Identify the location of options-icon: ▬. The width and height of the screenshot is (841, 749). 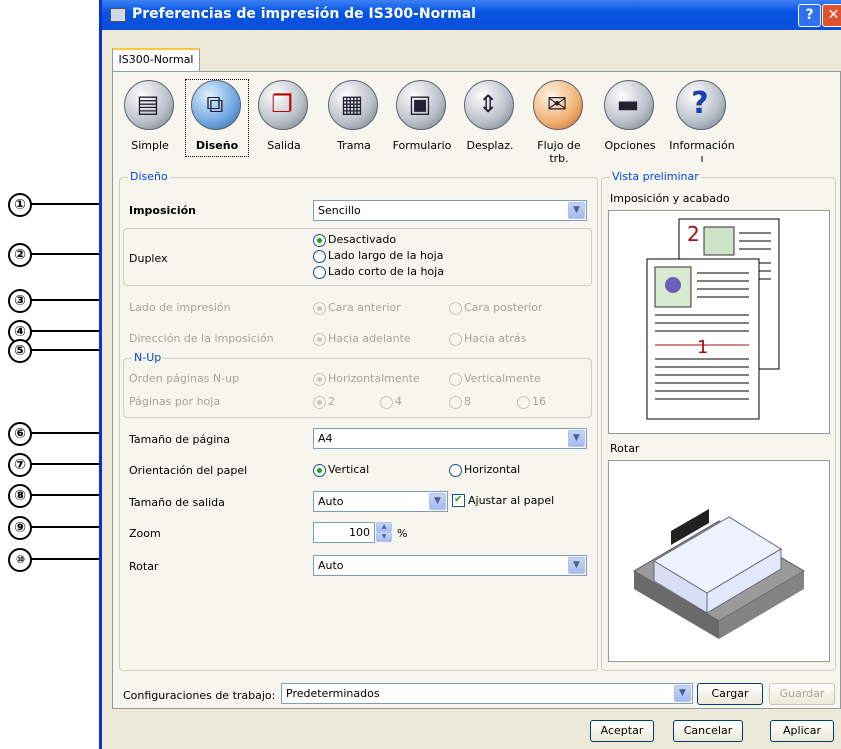
(628, 104).